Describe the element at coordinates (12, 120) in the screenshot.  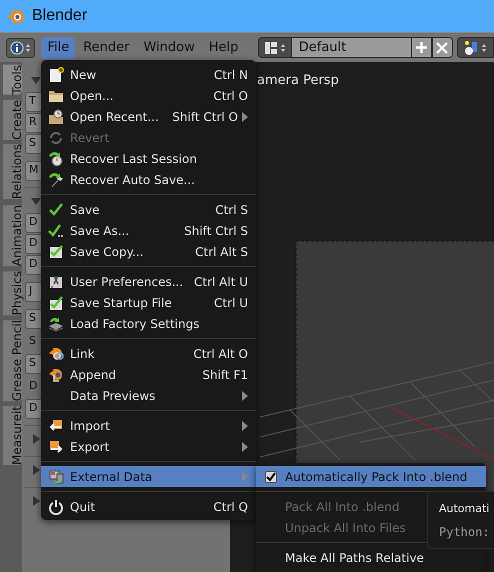
I see `side-tab: Create` at that location.